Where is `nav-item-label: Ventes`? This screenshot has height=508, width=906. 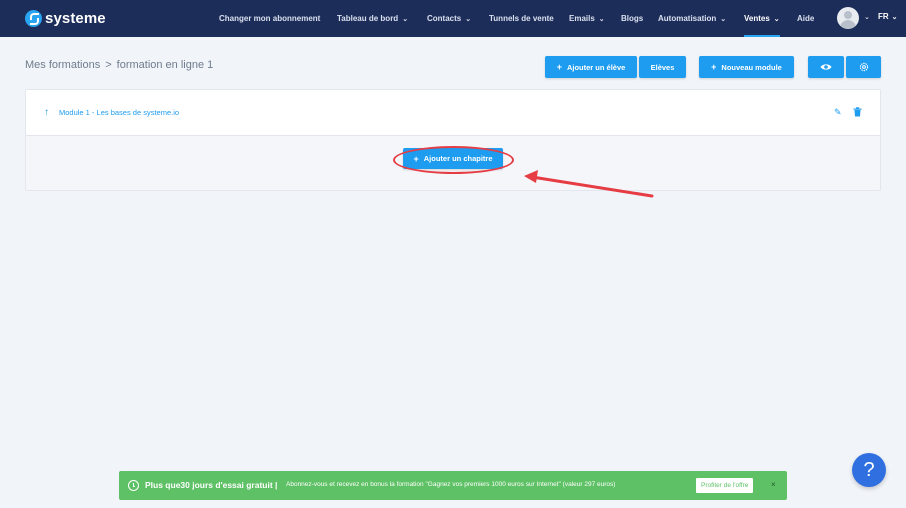
nav-item-label: Ventes is located at coordinates (757, 18).